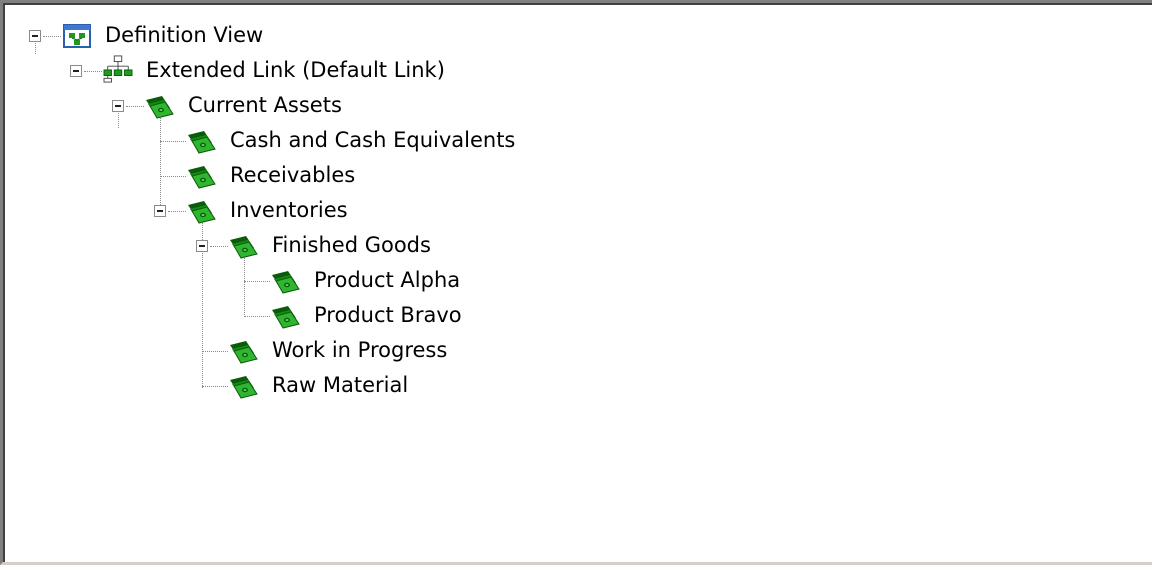 Image resolution: width=1152 pixels, height=565 pixels. Describe the element at coordinates (387, 280) in the screenshot. I see `tree-node-label: Product Alpha` at that location.